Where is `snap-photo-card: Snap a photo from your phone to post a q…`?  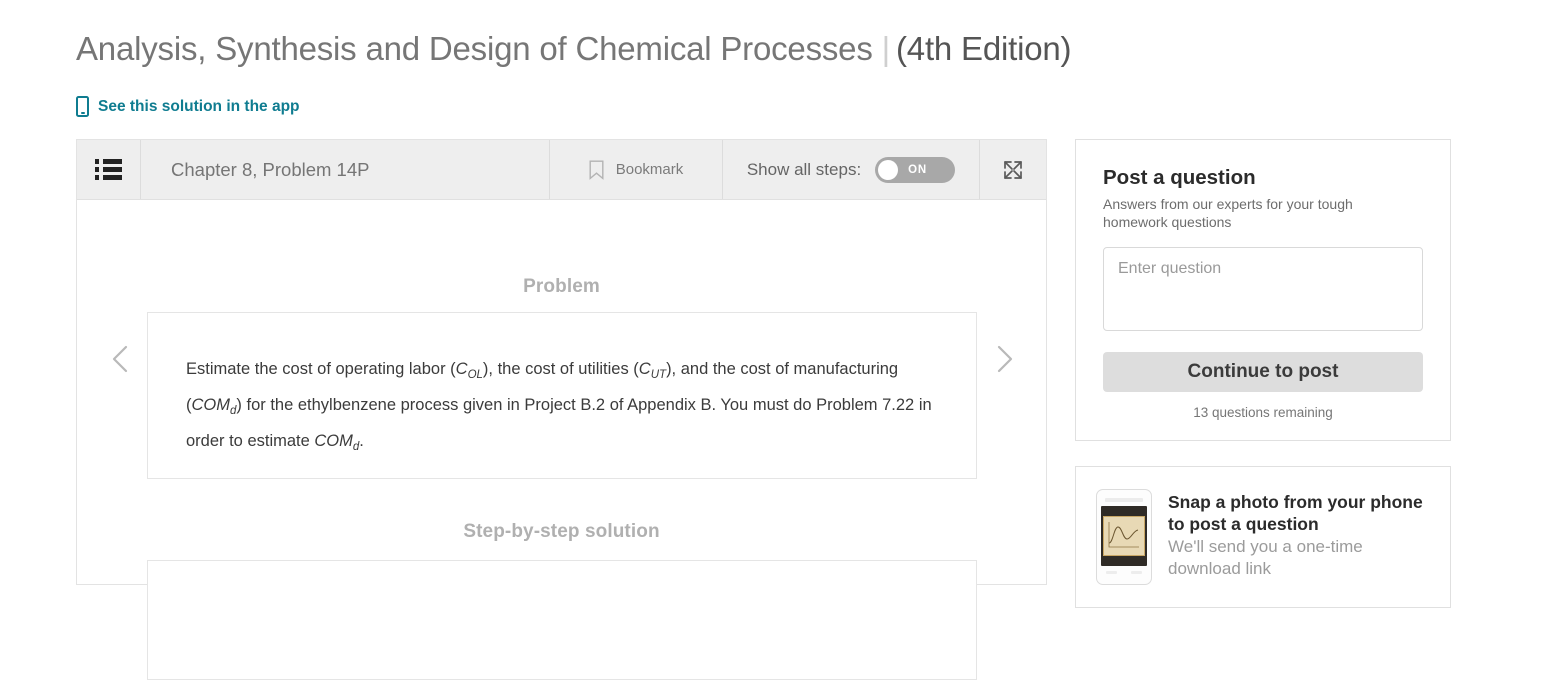 snap-photo-card: Snap a photo from your phone to post a q… is located at coordinates (1263, 537).